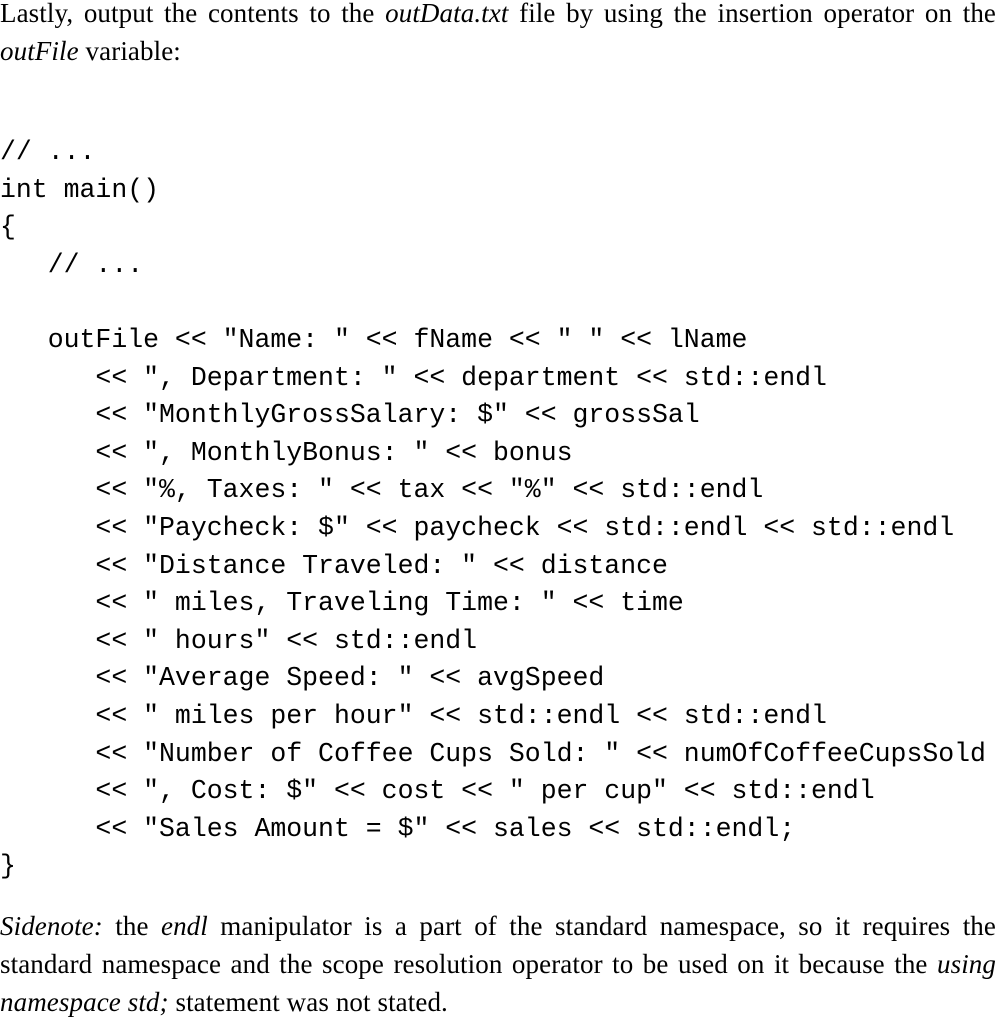  I want to click on code-line: << " hours" << std::endl, so click(239, 640).